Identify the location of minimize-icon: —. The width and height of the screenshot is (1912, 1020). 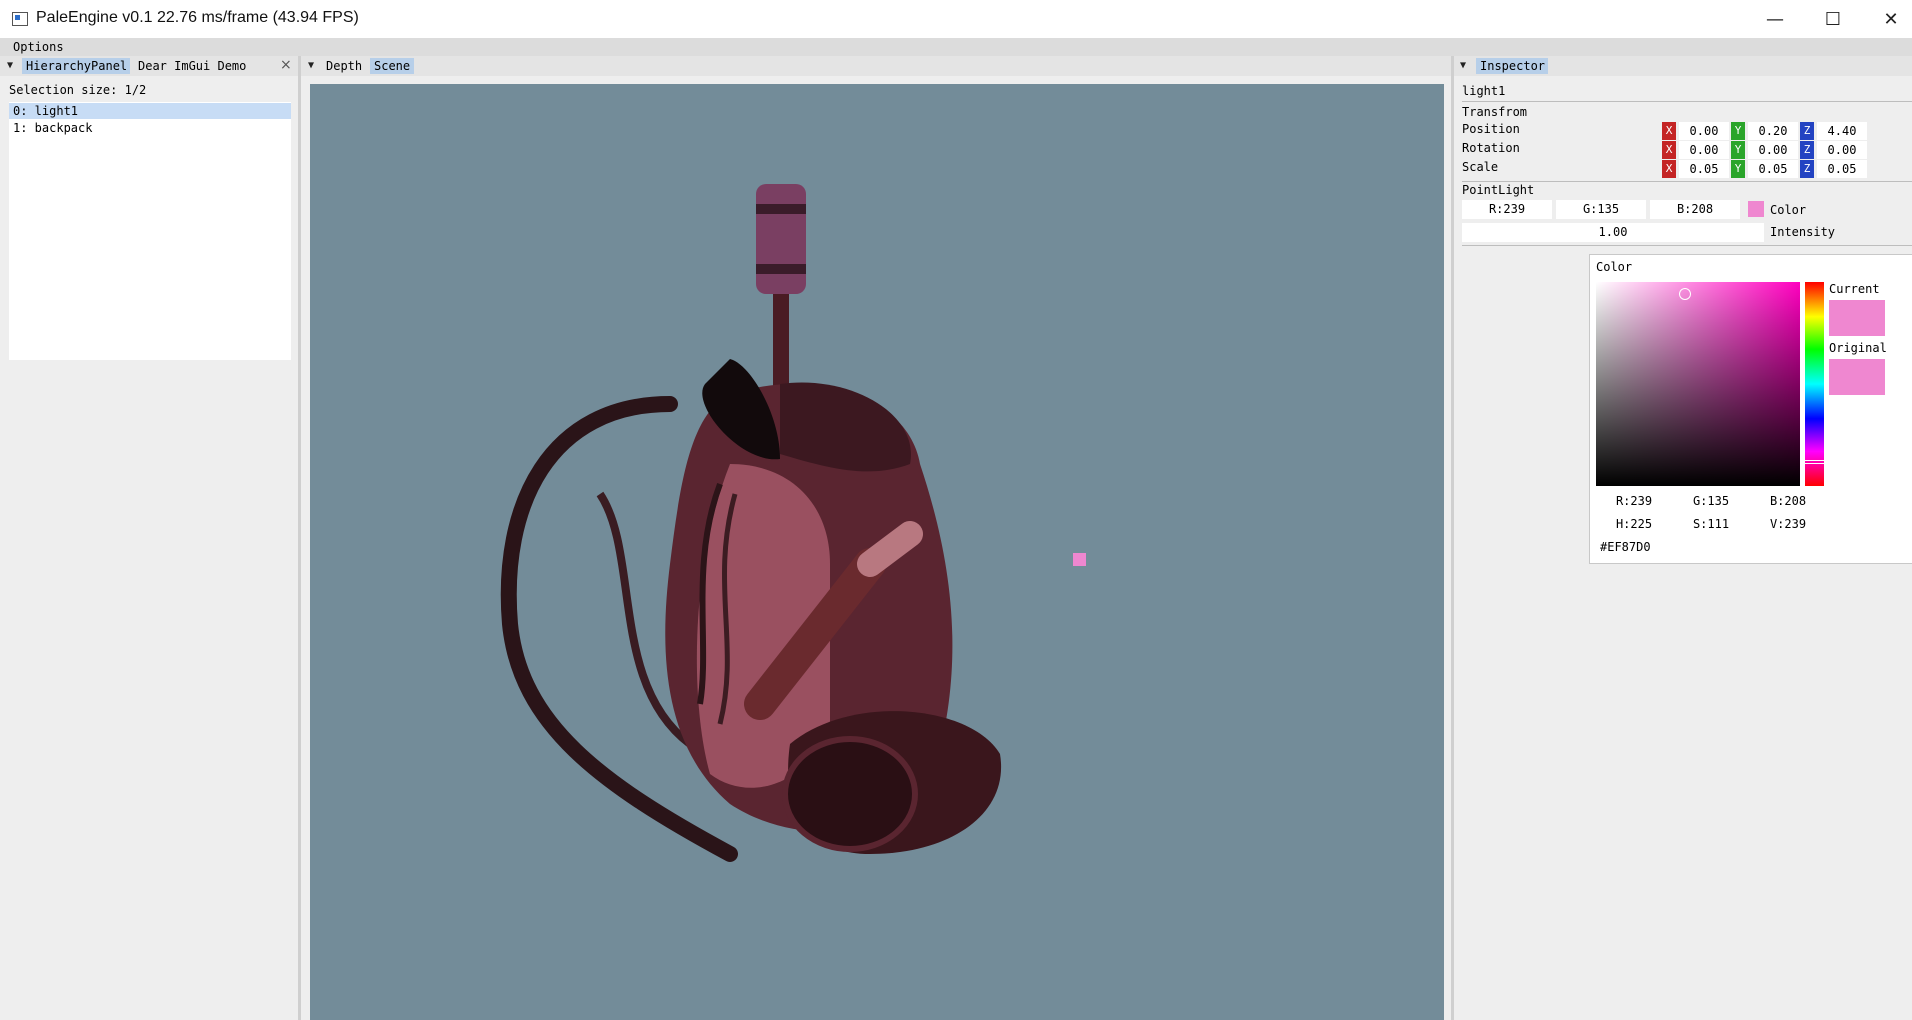
(1775, 19).